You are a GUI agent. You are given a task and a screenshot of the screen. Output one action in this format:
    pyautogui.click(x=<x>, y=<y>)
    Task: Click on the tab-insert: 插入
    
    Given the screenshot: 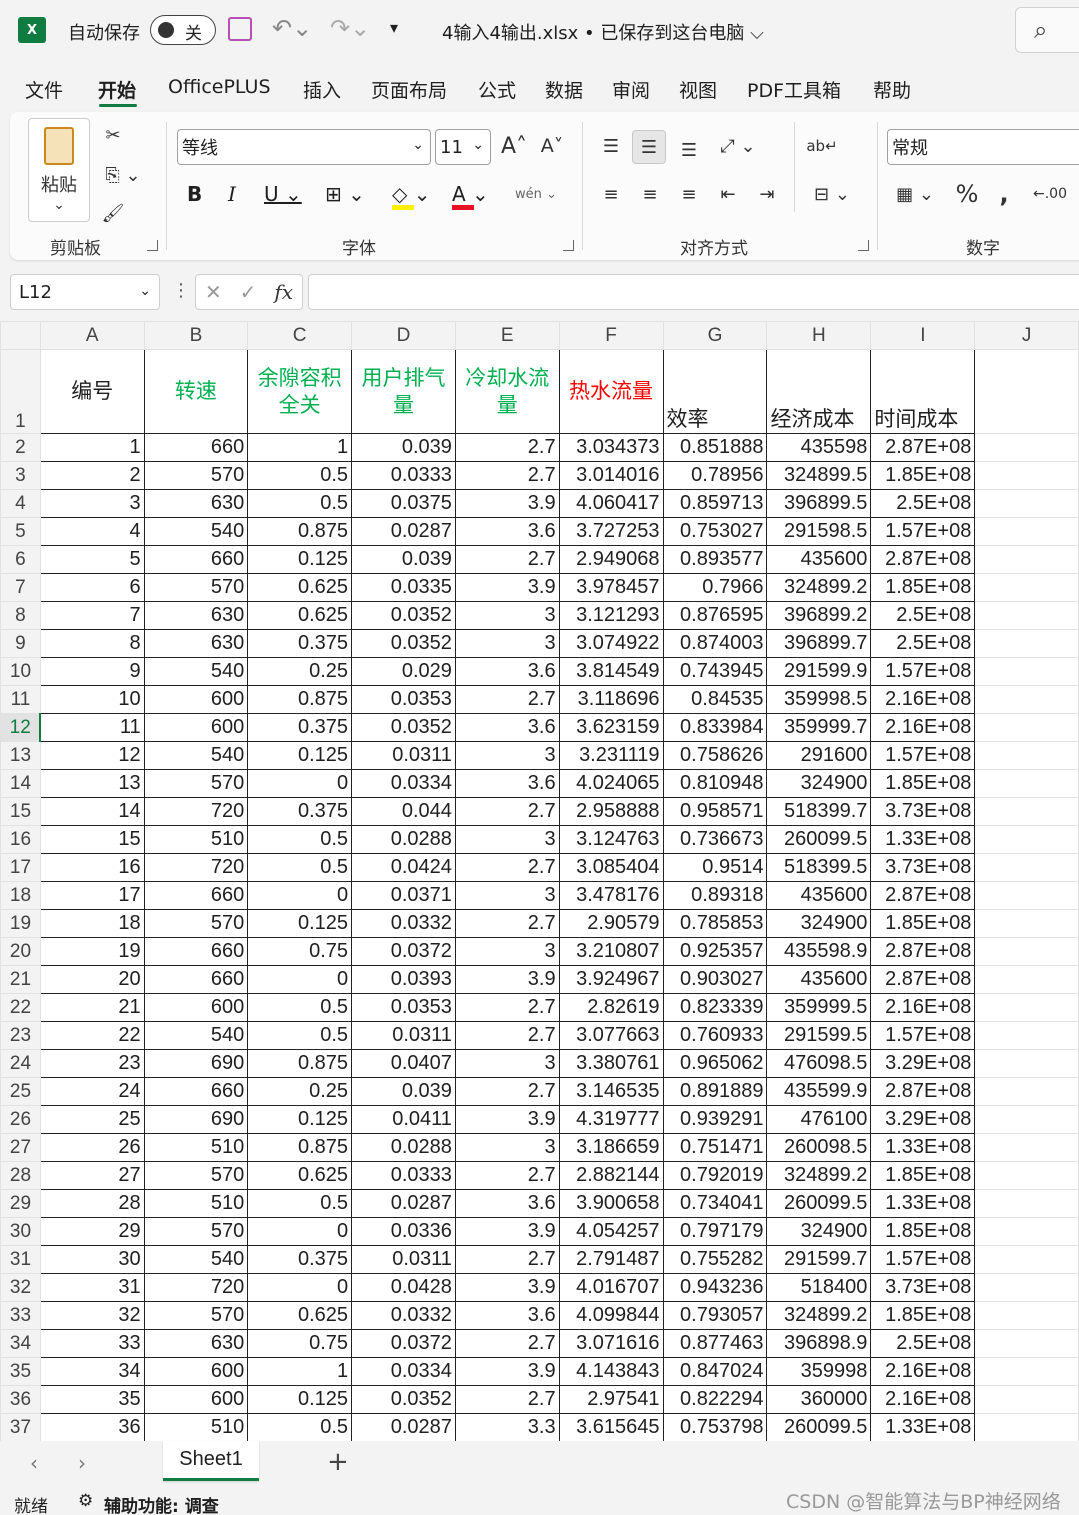 What is the action you would take?
    pyautogui.click(x=322, y=89)
    